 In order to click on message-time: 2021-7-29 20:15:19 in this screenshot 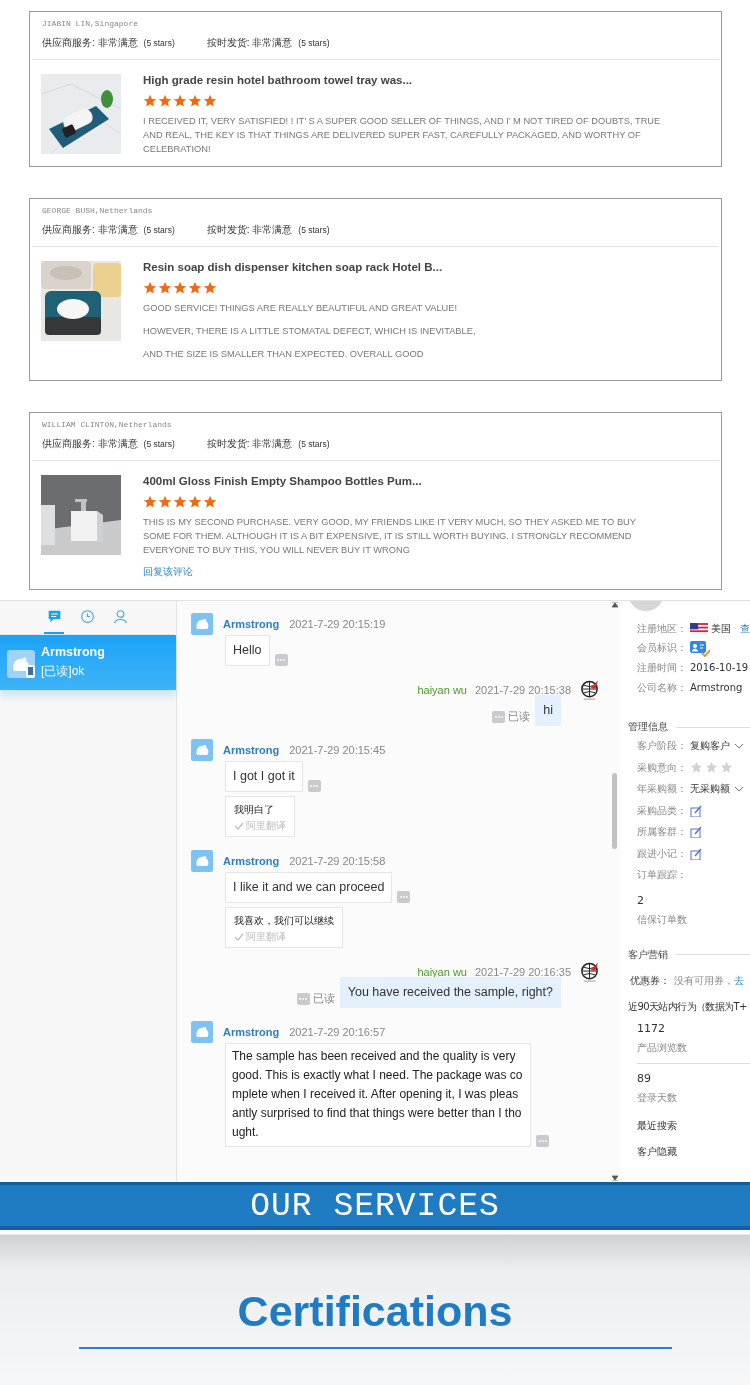, I will do `click(337, 624)`.